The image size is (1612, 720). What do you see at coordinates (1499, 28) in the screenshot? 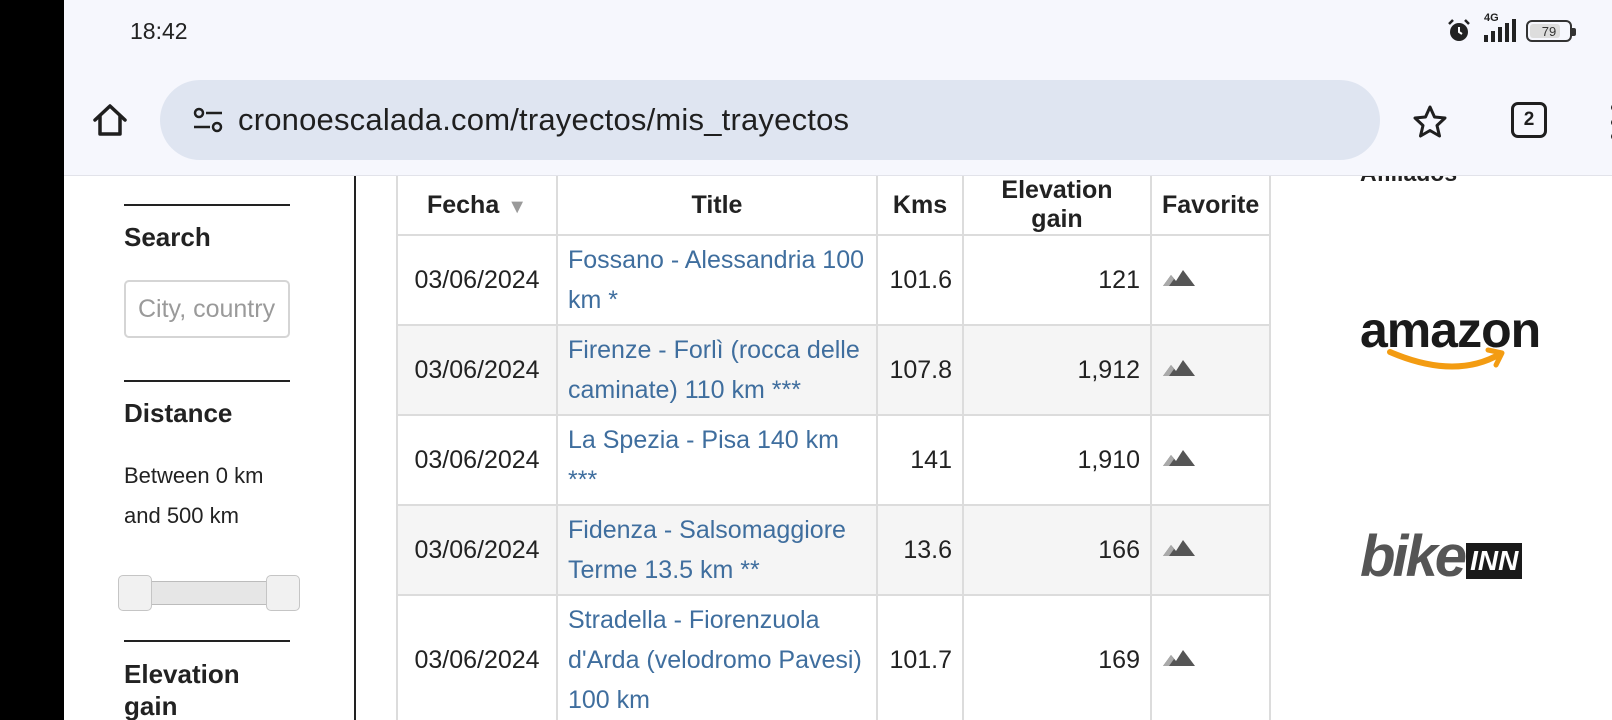
I see `signal-icon: 4G` at bounding box center [1499, 28].